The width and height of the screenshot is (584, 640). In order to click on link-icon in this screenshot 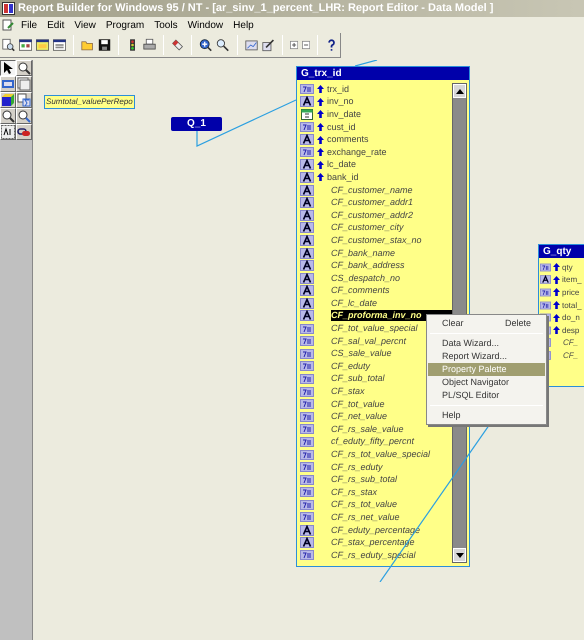, I will do `click(24, 132)`.